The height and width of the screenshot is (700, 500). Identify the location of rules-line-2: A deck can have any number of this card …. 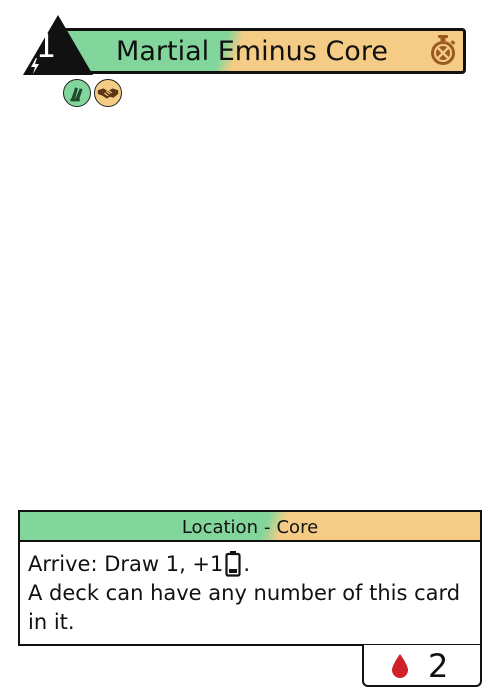
(244, 607).